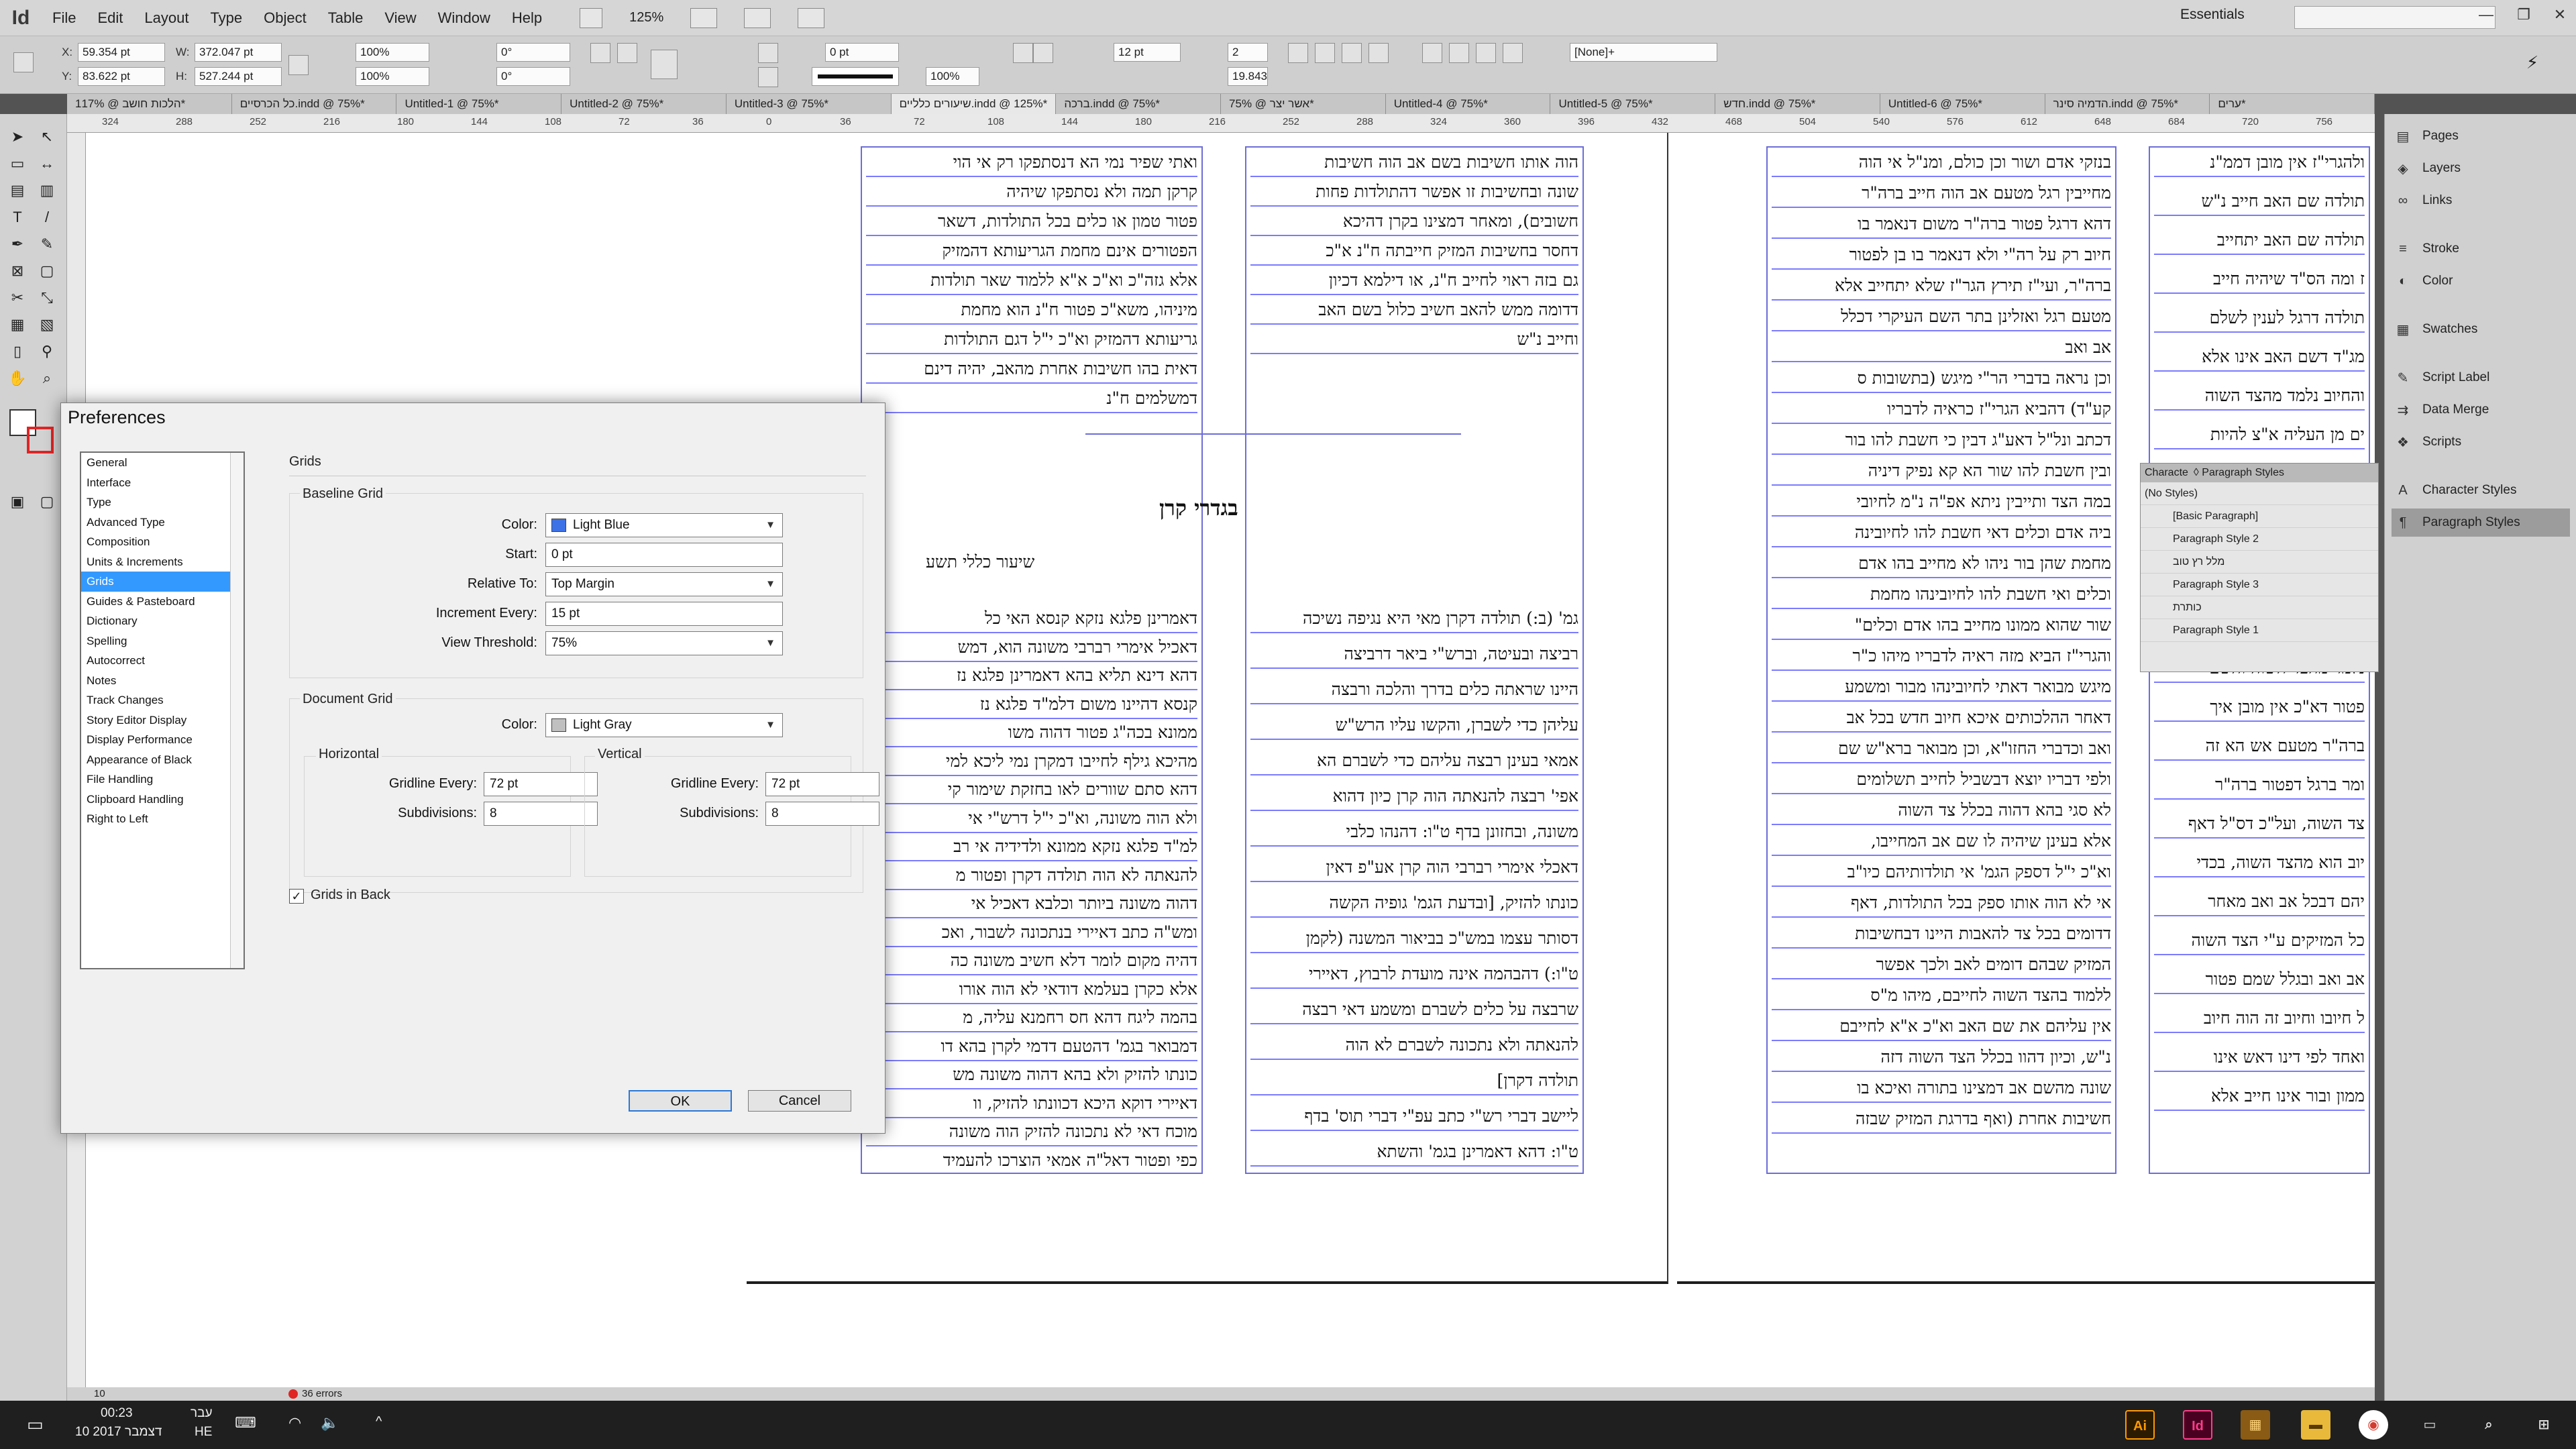 The width and height of the screenshot is (2576, 1449). I want to click on chevron-up-icon: ^, so click(379, 1422).